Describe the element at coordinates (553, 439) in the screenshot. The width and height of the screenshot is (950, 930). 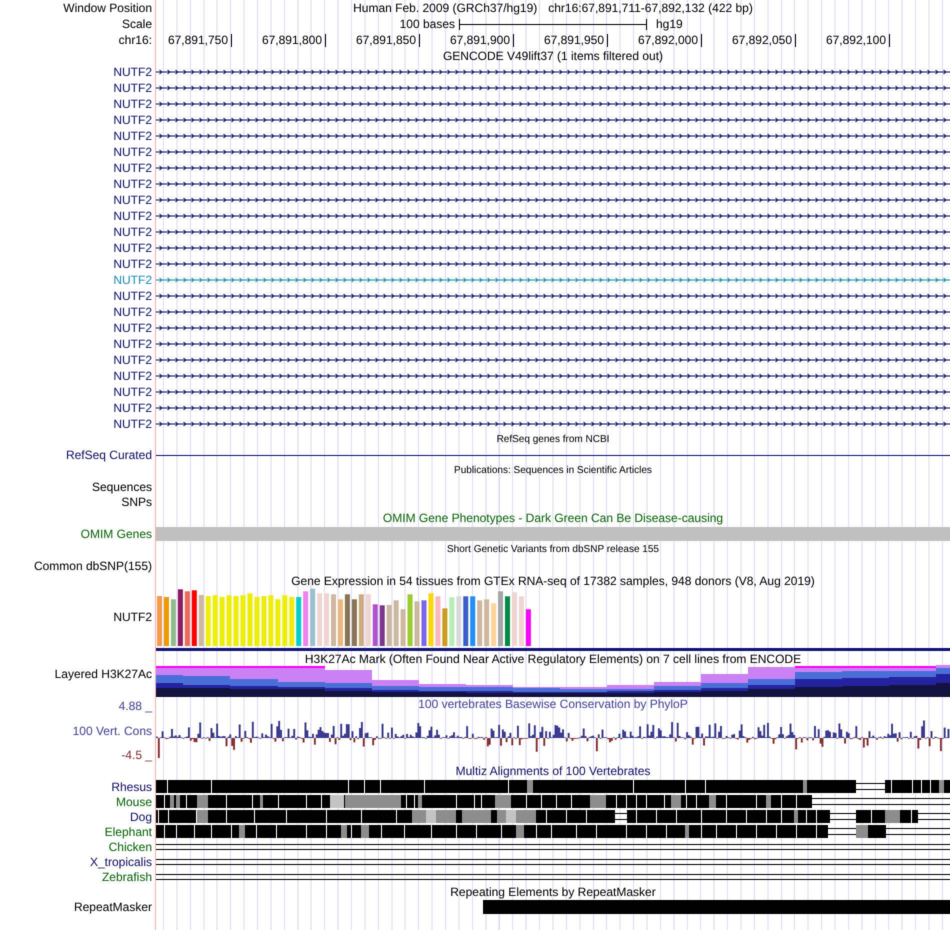
I see `track-title: RefSeq genes from NCBI` at that location.